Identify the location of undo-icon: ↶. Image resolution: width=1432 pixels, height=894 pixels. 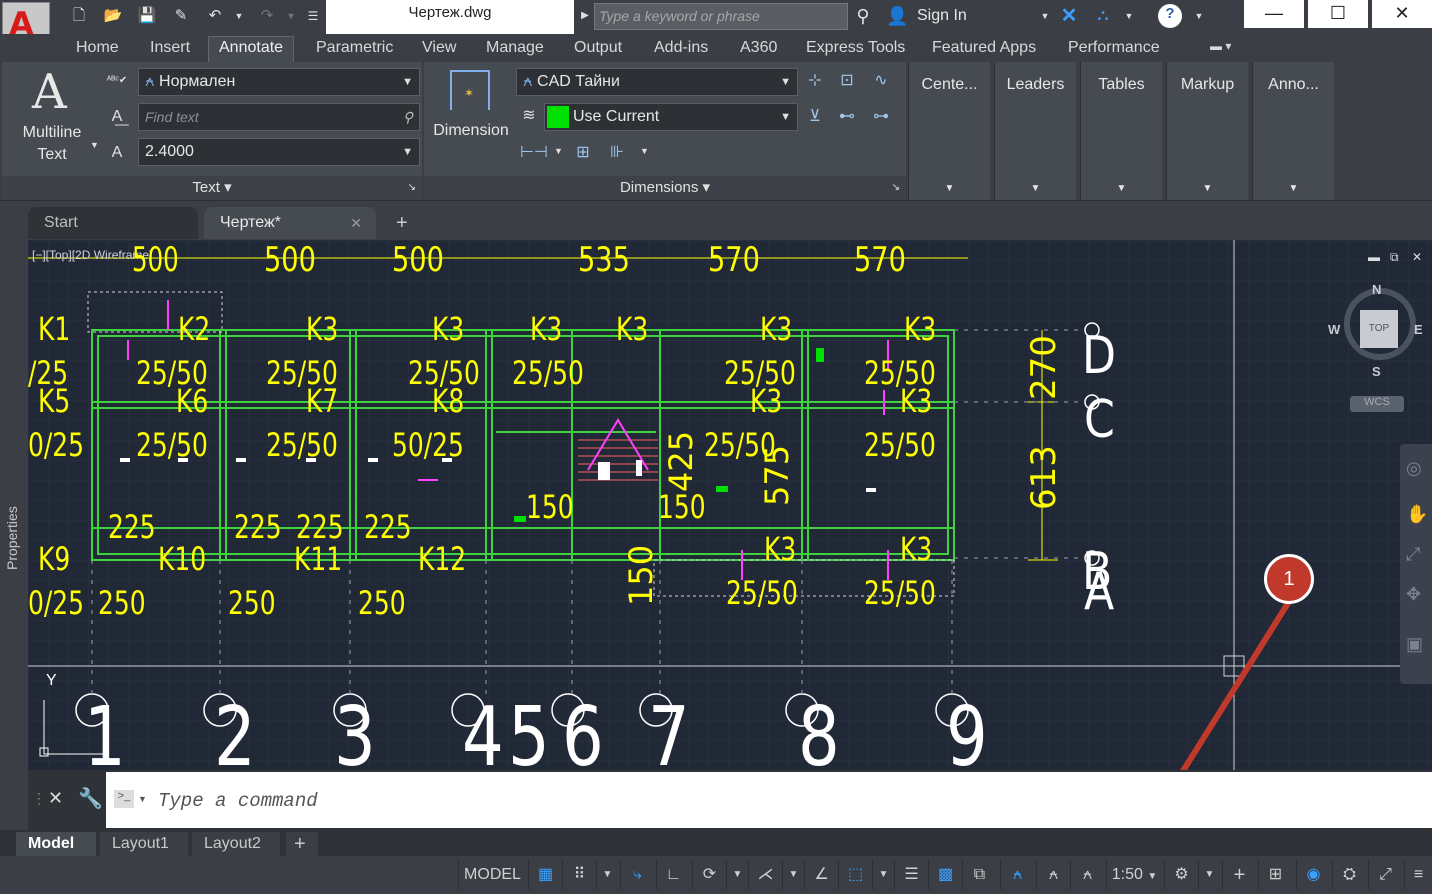
(215, 16).